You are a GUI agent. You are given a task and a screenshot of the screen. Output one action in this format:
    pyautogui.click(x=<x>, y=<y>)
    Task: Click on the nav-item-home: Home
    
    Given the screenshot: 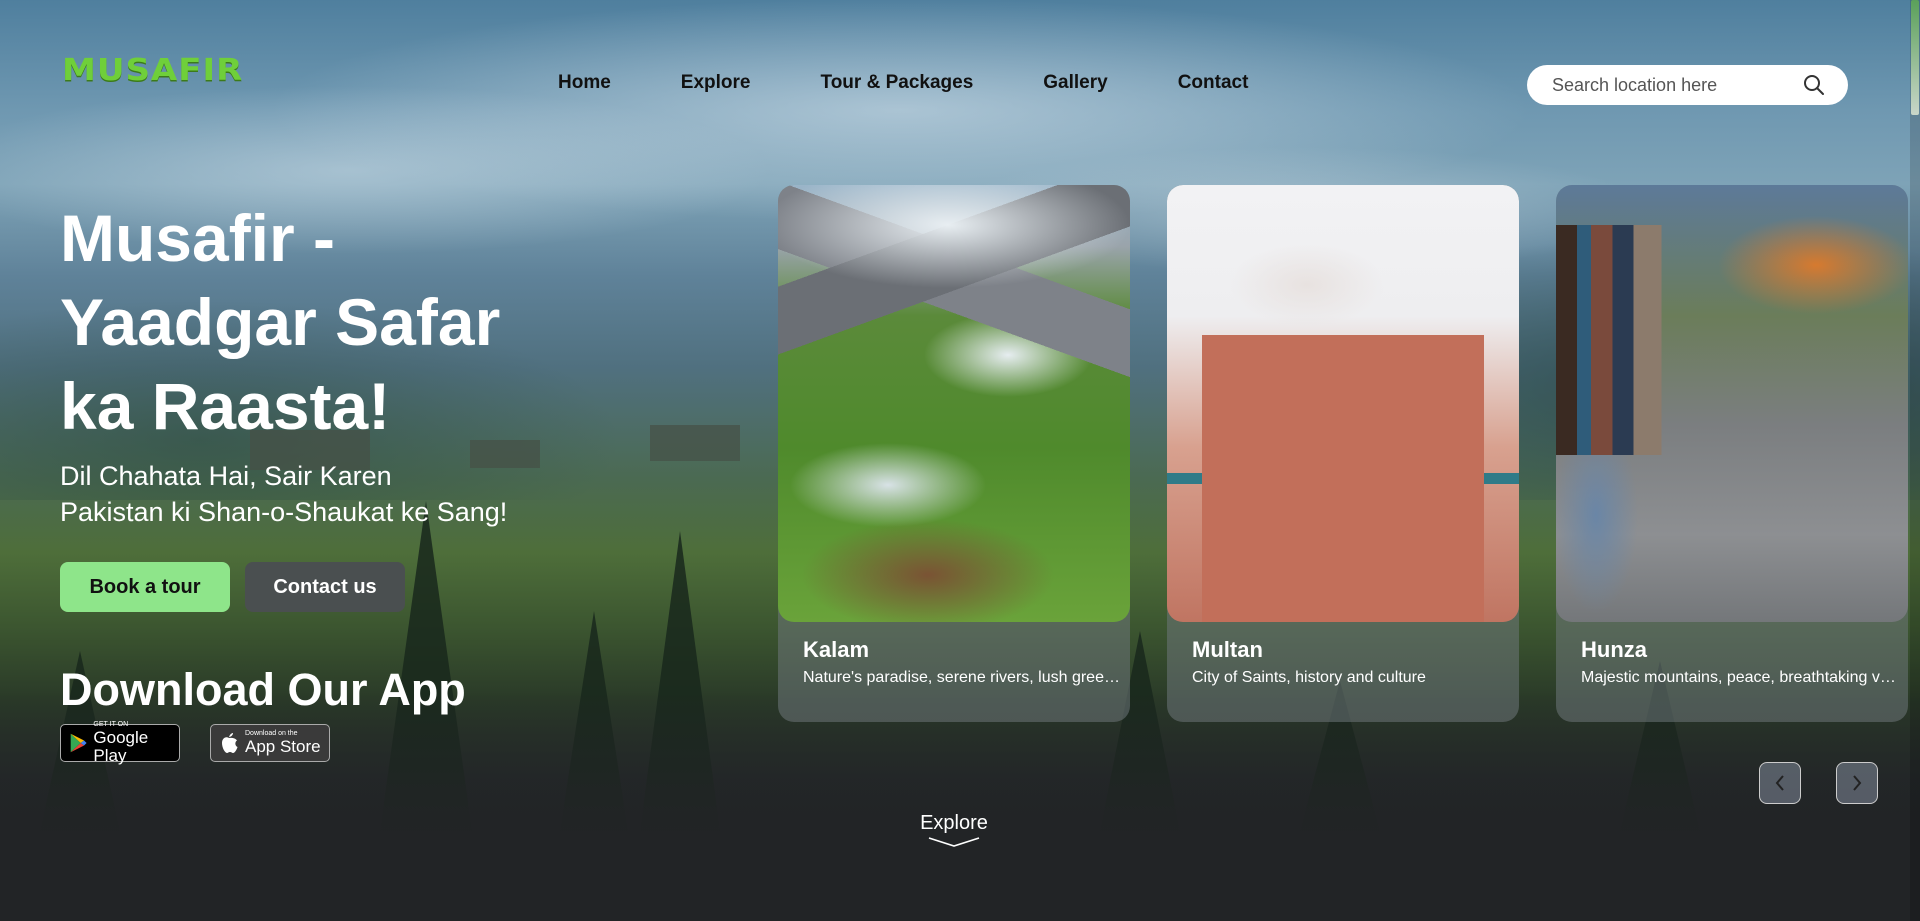 What is the action you would take?
    pyautogui.click(x=584, y=83)
    